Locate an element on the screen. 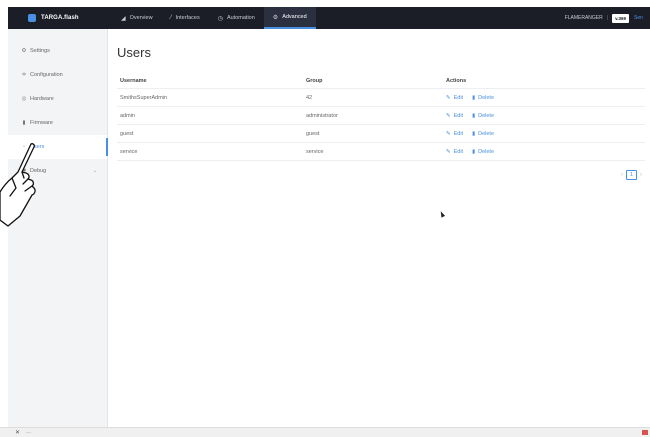  prev-page-button: ‹ is located at coordinates (622, 175).